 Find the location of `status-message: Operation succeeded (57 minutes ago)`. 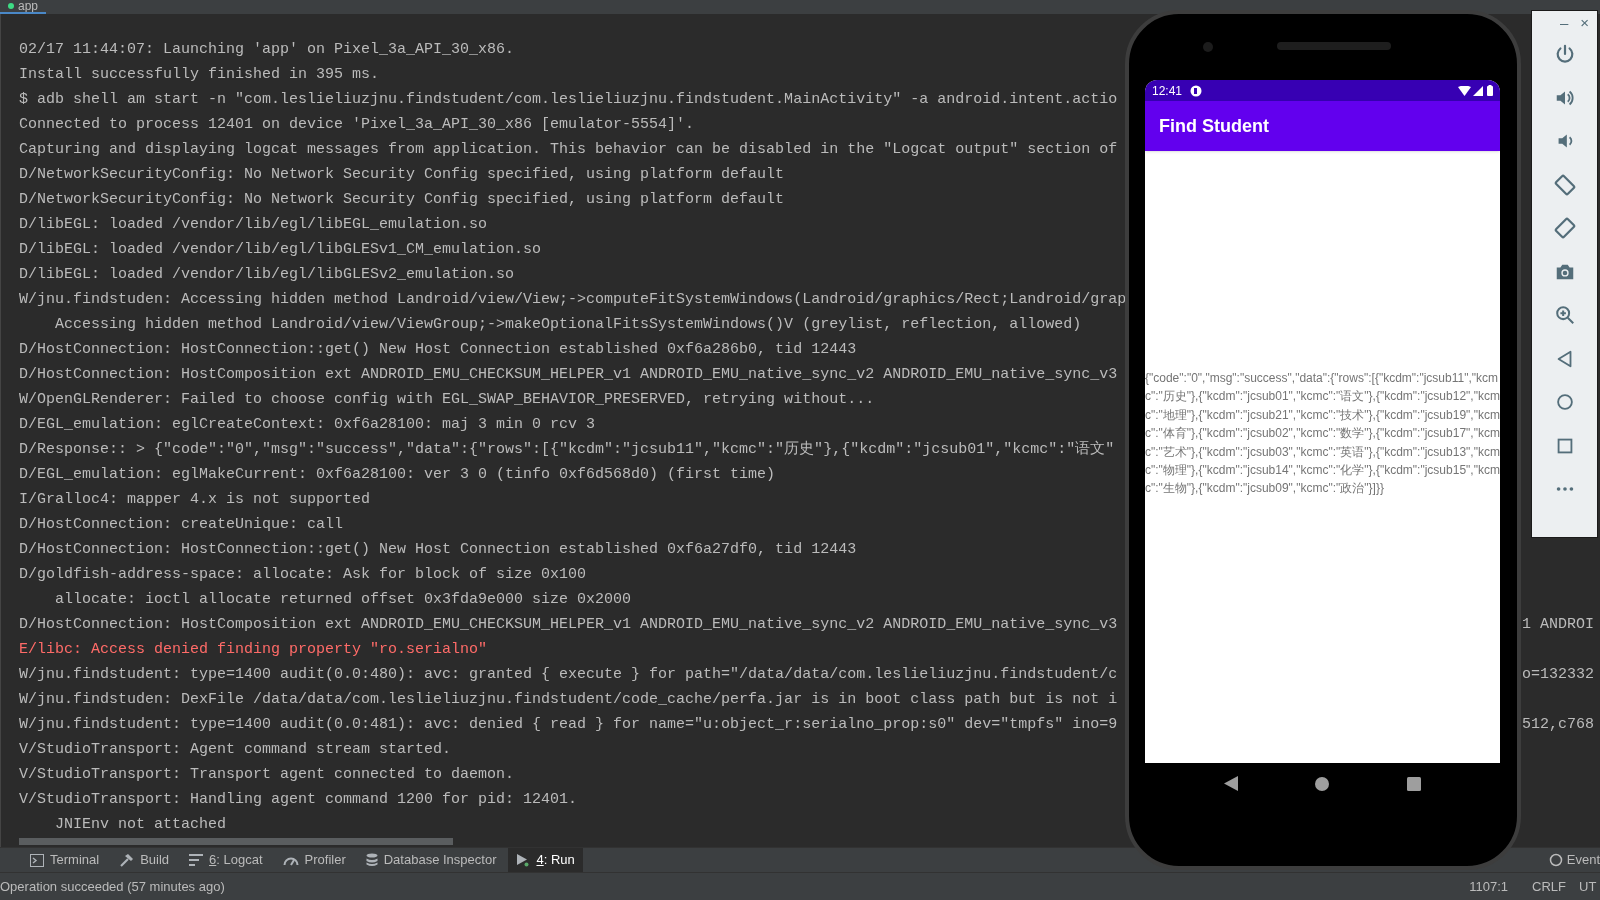

status-message: Operation succeeded (57 minutes ago) is located at coordinates (112, 886).